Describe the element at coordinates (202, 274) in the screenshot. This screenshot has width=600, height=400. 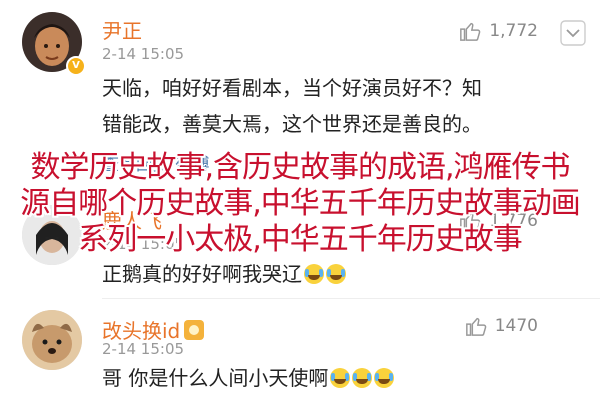
I see `comment-text-line: 正鹅真的好好啊我哭辽` at that location.